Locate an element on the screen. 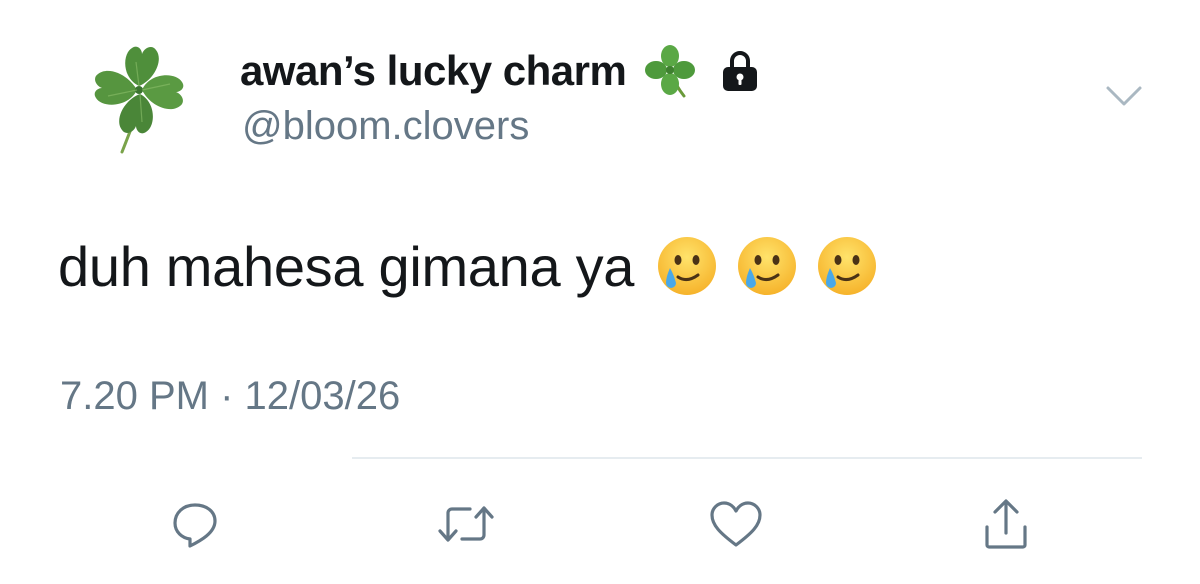 The image size is (1200, 584). tweet-text: duh mahesa gimana ya is located at coordinates (468, 266).